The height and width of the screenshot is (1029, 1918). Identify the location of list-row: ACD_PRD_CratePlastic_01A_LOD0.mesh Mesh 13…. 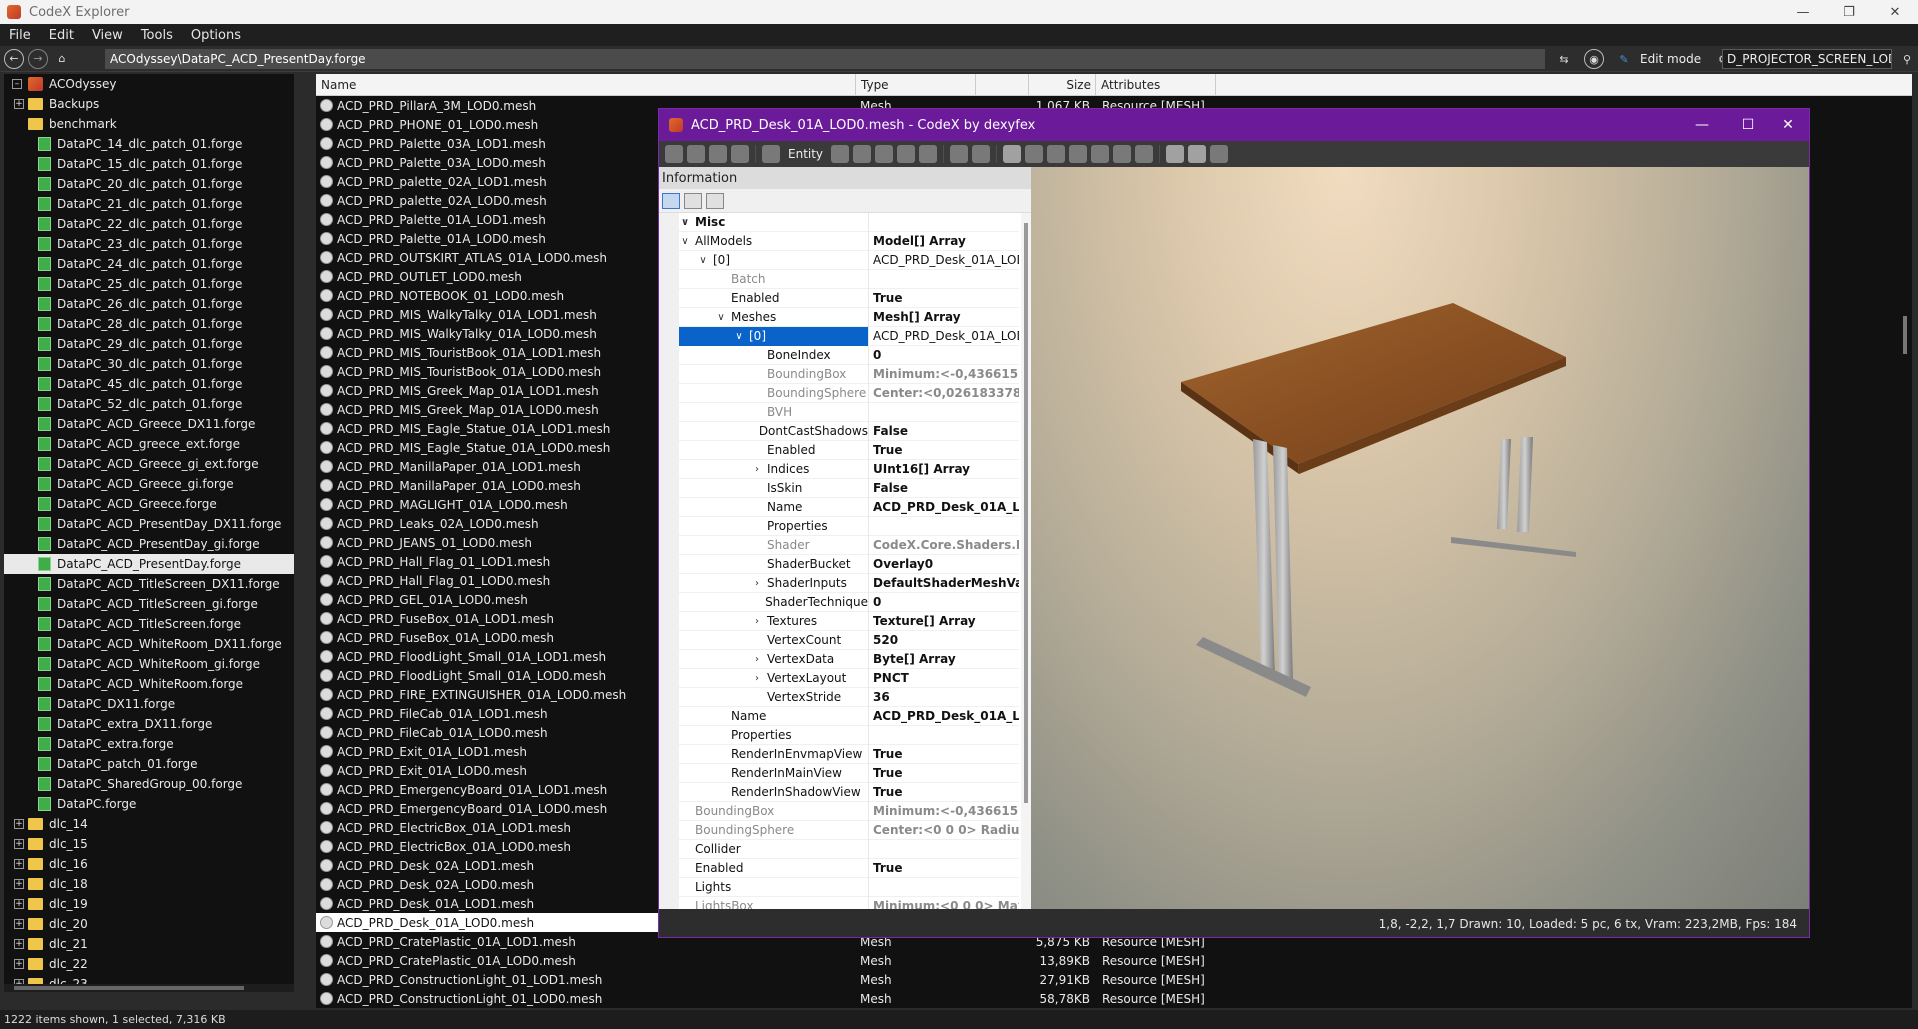
(1114, 960).